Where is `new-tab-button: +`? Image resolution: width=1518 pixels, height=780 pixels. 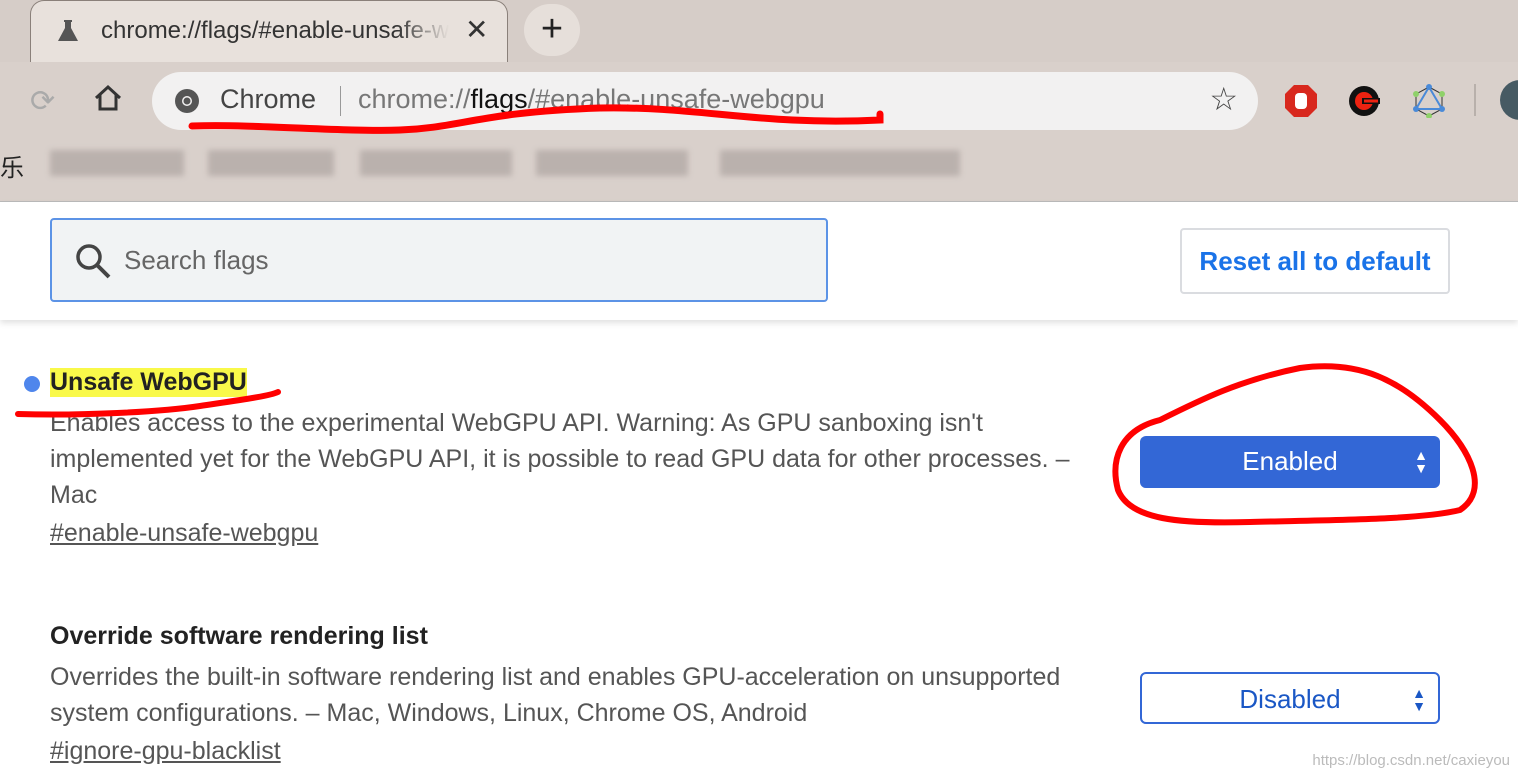
new-tab-button: + is located at coordinates (552, 30).